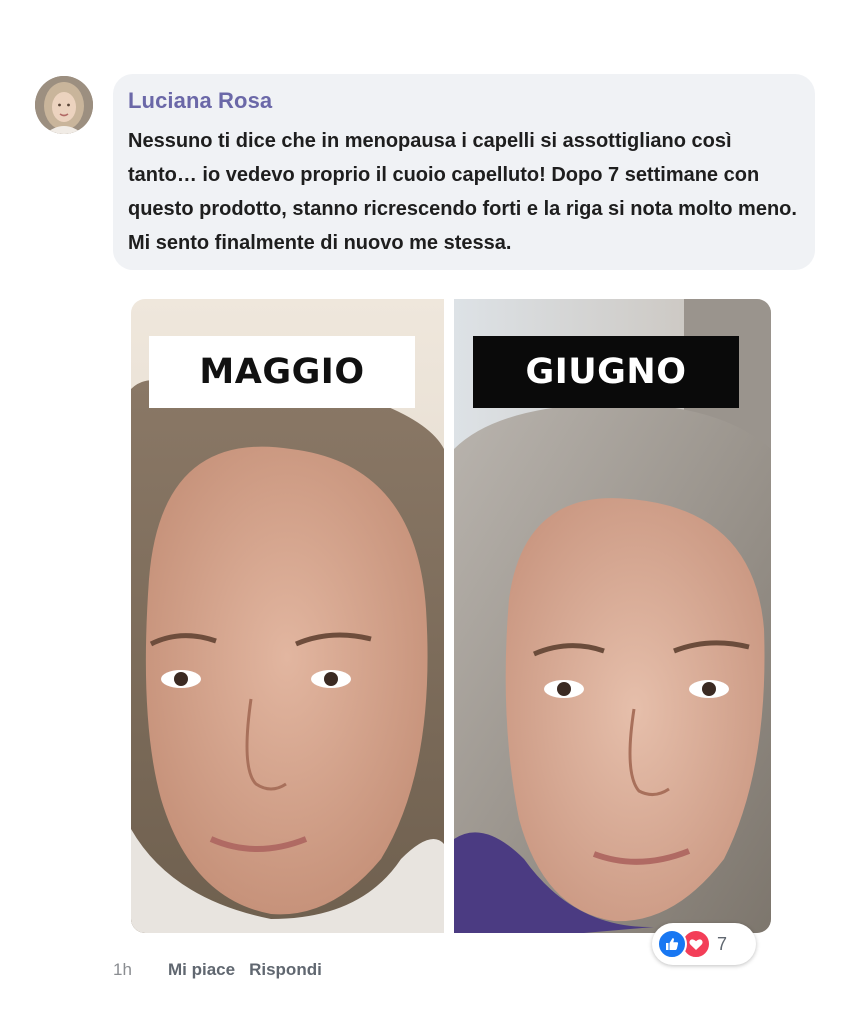  I want to click on comment-author: Luciana Rosa, so click(463, 101).